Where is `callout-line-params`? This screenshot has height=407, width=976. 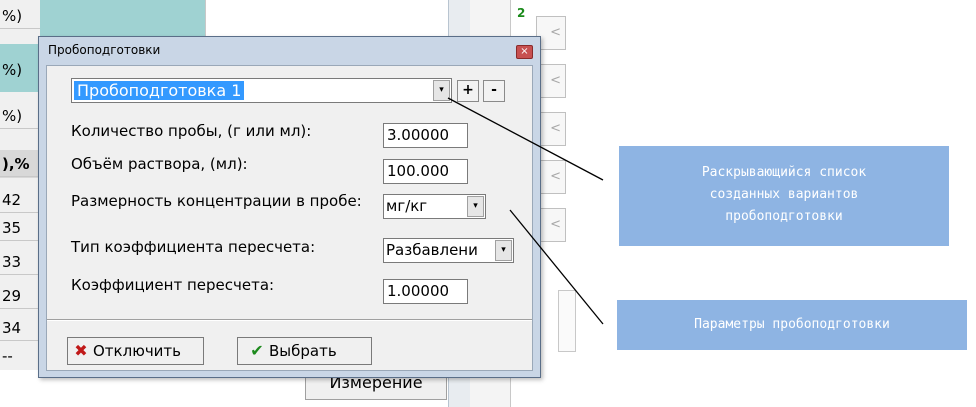
callout-line-params is located at coordinates (556, 267).